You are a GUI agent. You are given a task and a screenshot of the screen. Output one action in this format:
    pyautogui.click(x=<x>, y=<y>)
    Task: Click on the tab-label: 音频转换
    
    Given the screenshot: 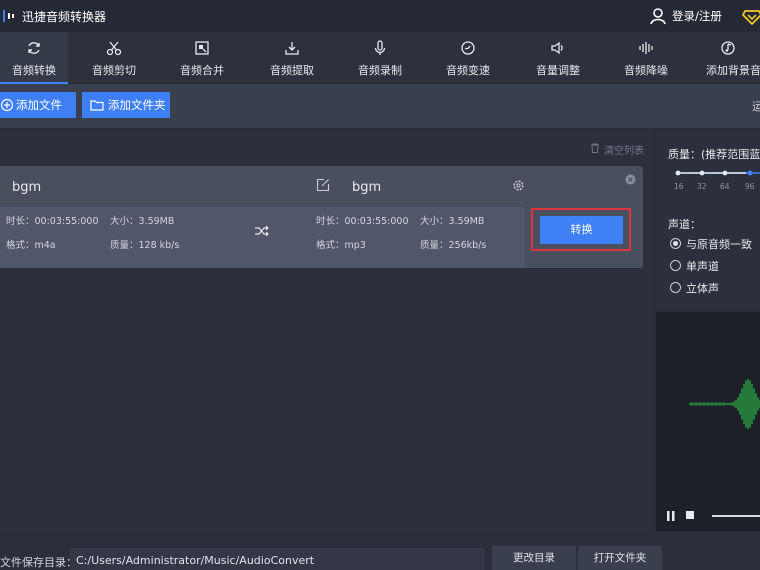 What is the action you would take?
    pyautogui.click(x=34, y=70)
    